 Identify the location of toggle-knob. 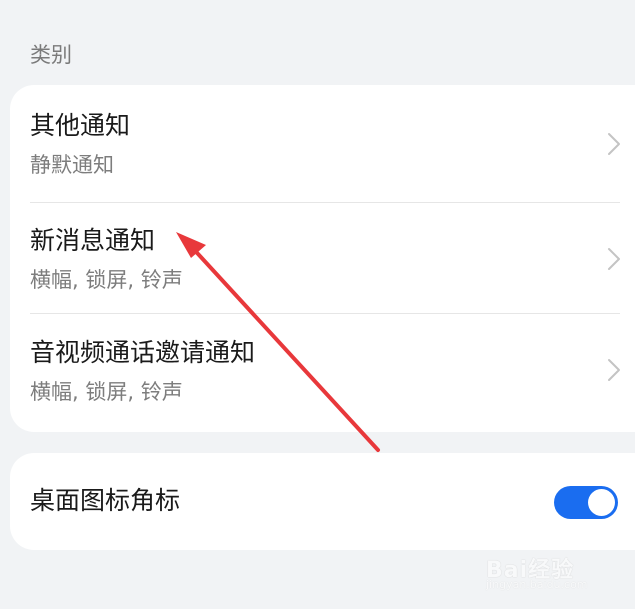
(601, 502).